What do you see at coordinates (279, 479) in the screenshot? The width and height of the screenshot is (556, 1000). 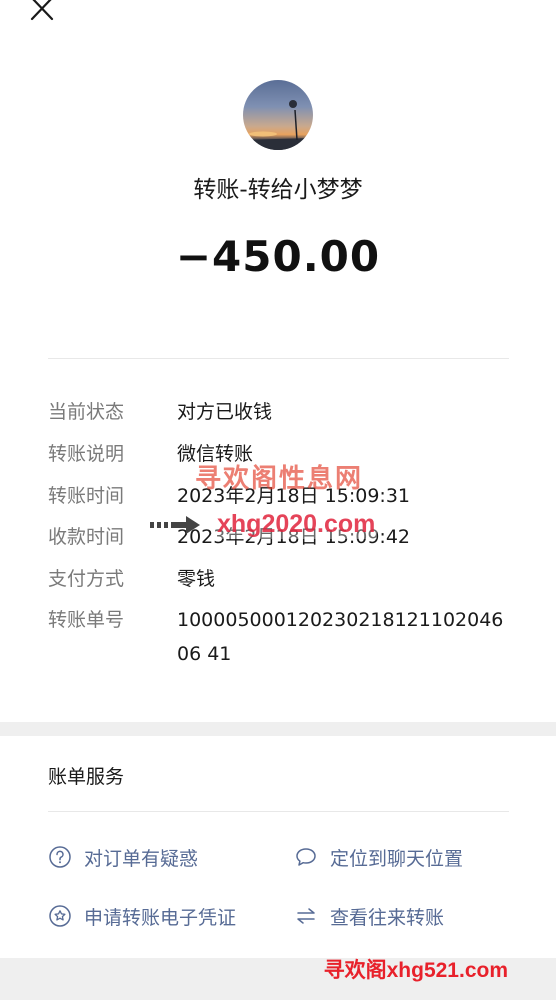 I see `watermark-text: 寻欢阁性息网` at bounding box center [279, 479].